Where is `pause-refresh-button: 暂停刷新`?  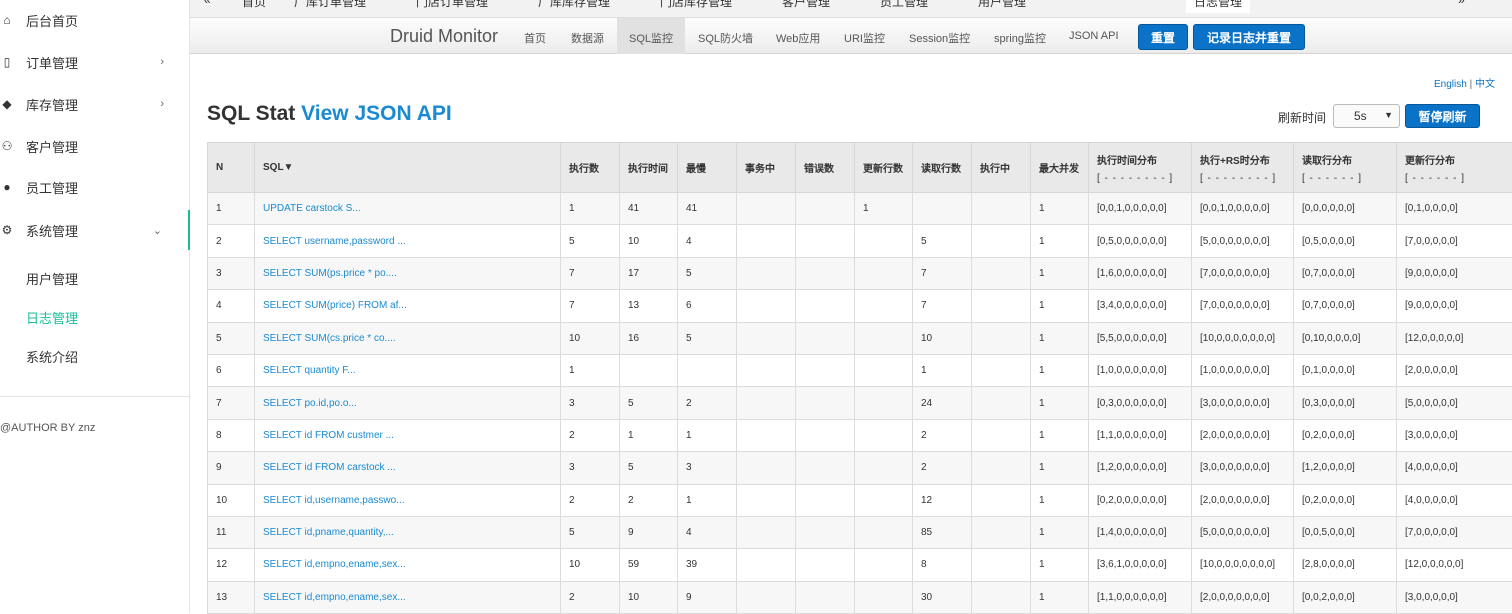
pause-refresh-button: 暂停刷新 is located at coordinates (1442, 116).